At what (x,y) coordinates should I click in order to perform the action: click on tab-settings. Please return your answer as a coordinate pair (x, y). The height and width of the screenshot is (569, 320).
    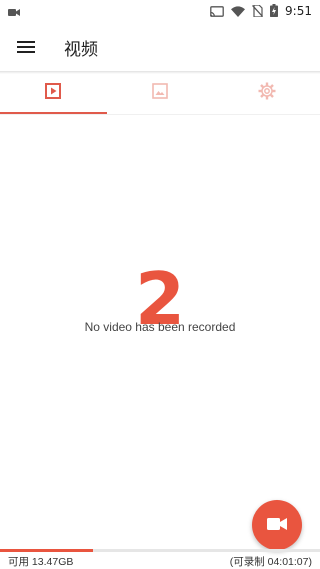
    Looking at the image, I should click on (266, 93).